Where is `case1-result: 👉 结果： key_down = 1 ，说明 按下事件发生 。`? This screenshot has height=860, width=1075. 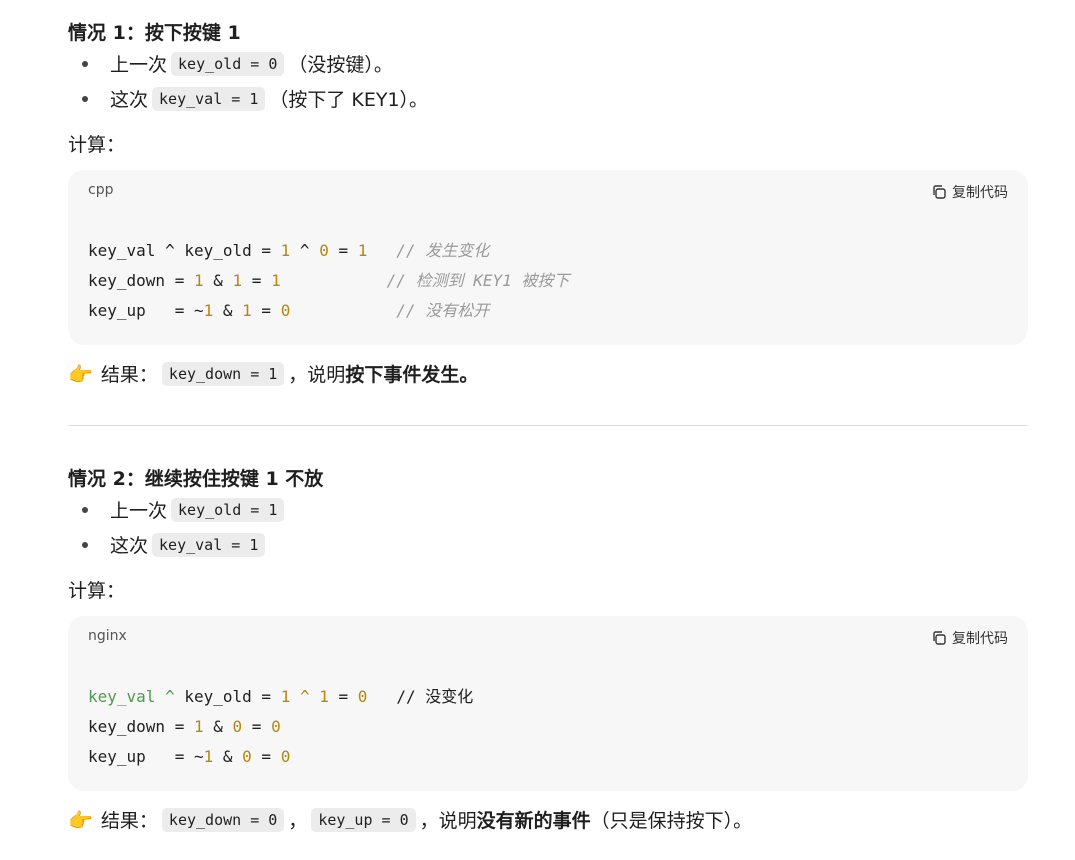 case1-result: 👉 结果： key_down = 1 ，说明 按下事件发生 。 is located at coordinates (273, 373).